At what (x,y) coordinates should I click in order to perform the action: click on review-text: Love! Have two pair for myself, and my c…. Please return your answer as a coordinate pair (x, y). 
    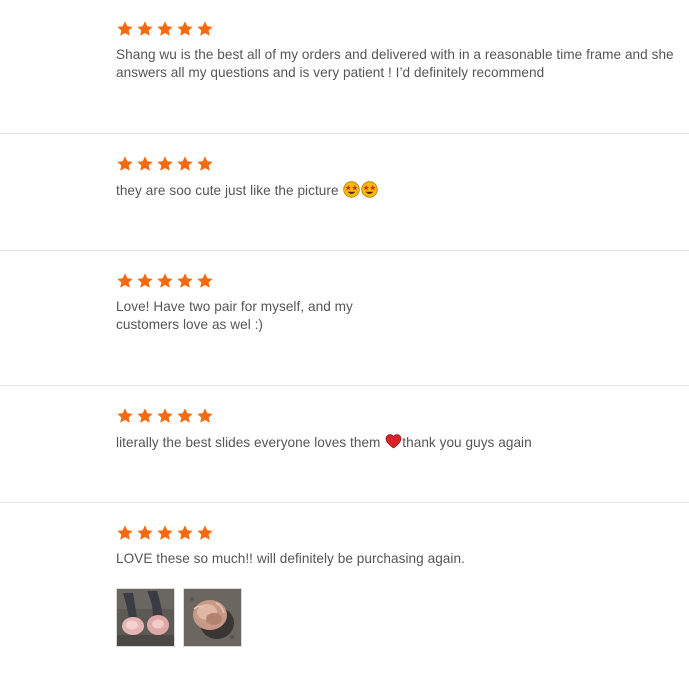
    Looking at the image, I should click on (234, 315).